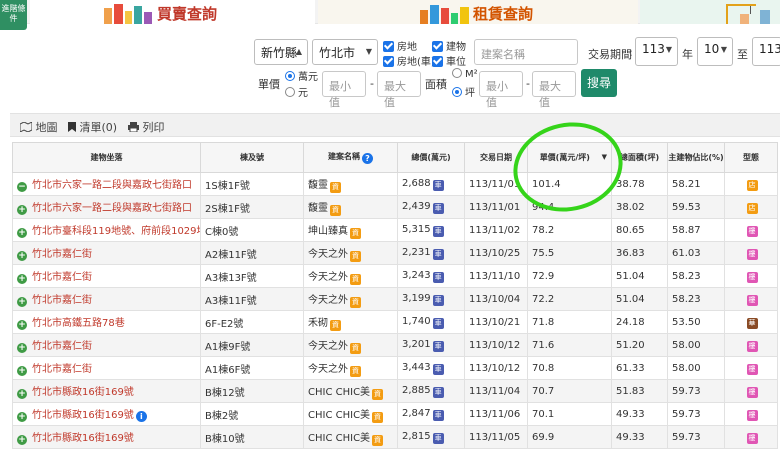 Image resolution: width=780 pixels, height=449 pixels. I want to click on county-select: 新竹縣 ▲, so click(281, 52).